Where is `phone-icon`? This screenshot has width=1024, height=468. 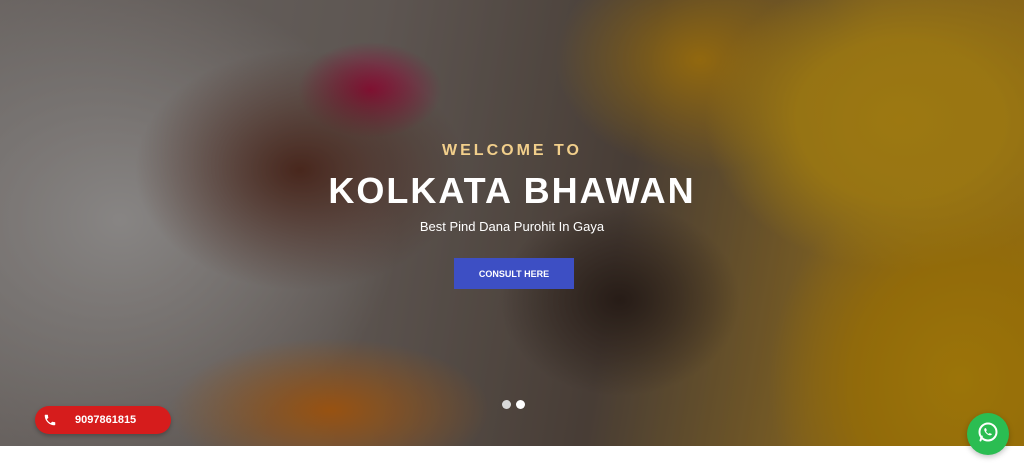
phone-icon is located at coordinates (50, 420).